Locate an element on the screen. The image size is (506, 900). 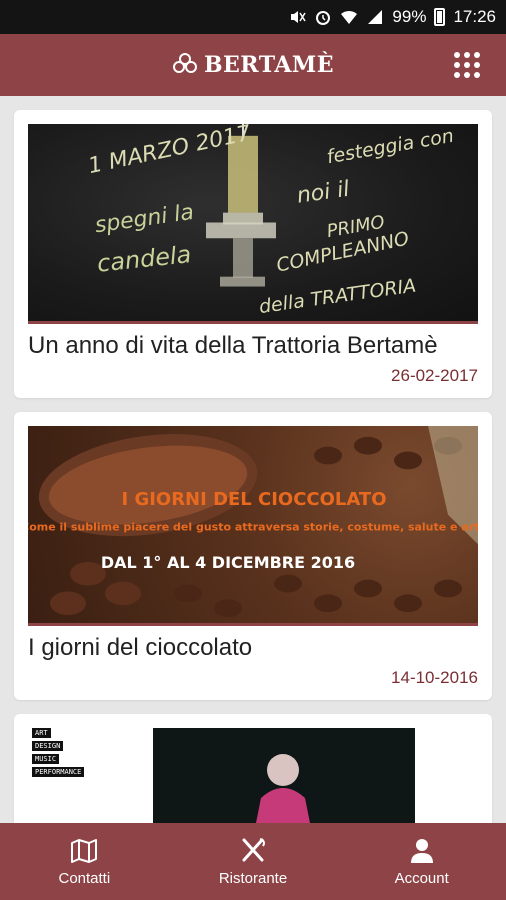
tag: ART is located at coordinates (41, 733).